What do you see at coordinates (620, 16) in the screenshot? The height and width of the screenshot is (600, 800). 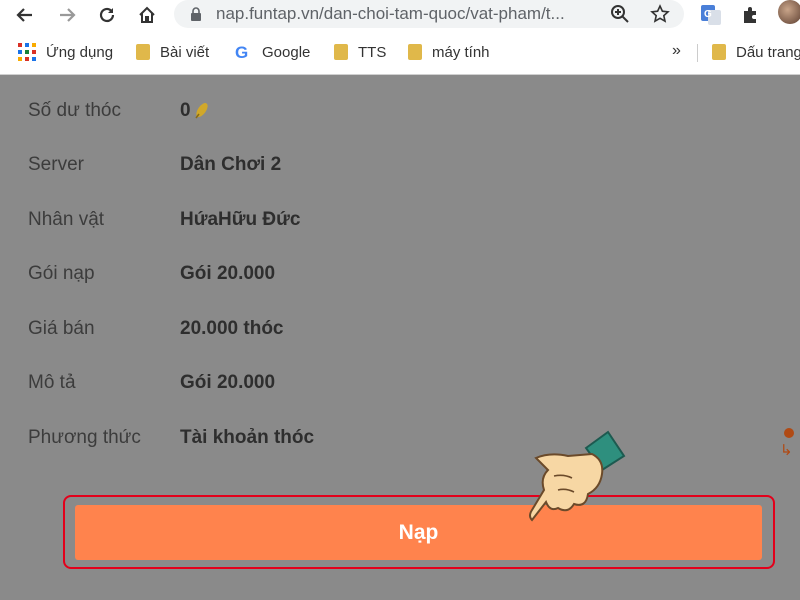 I see `zoom-icon` at bounding box center [620, 16].